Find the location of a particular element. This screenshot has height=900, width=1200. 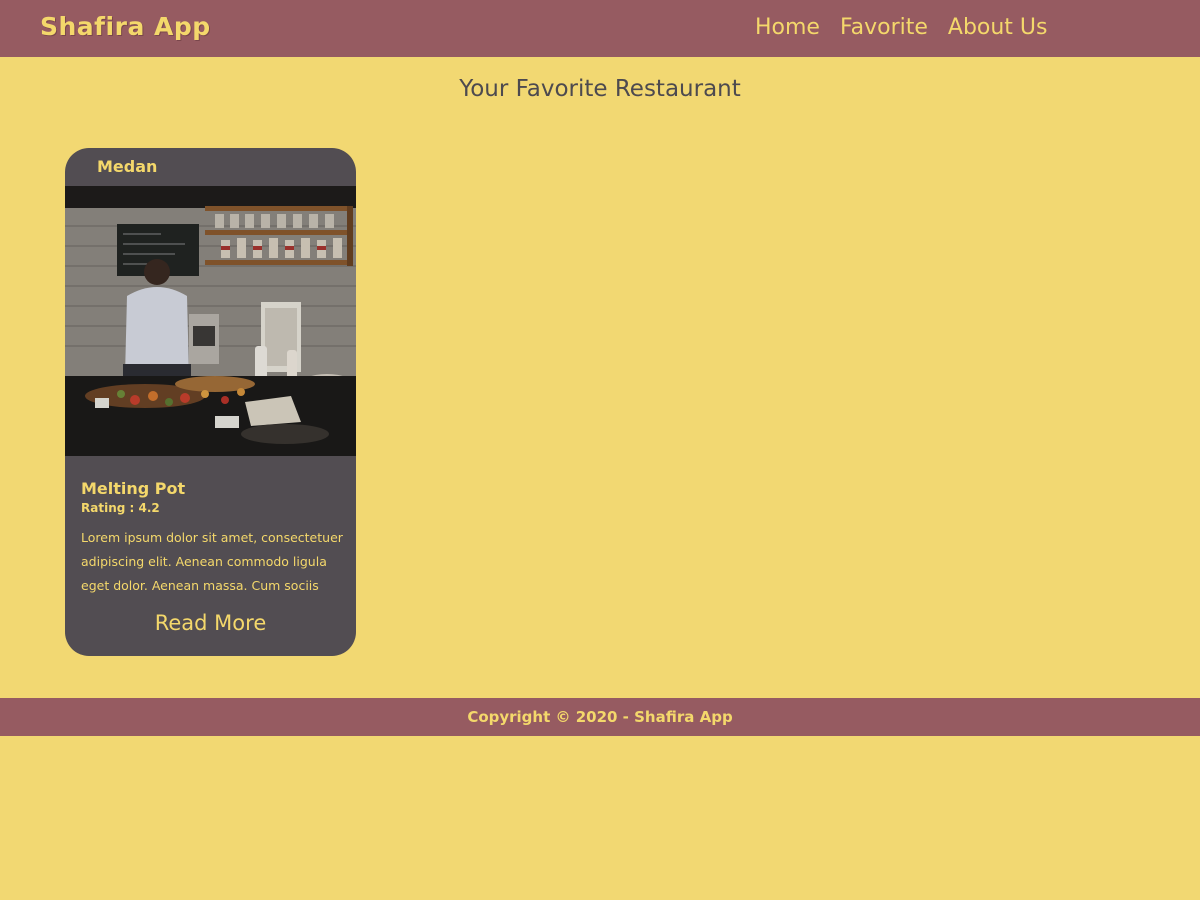

copyright-text: Copyright © 2020 - Shafira App is located at coordinates (600, 717).